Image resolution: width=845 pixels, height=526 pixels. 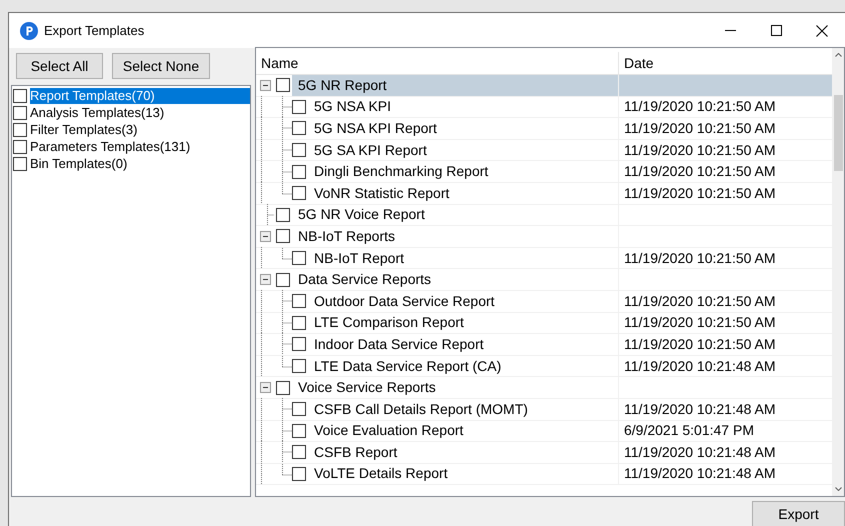 I want to click on tree-item: LTE Comparison Report, so click(x=463, y=323).